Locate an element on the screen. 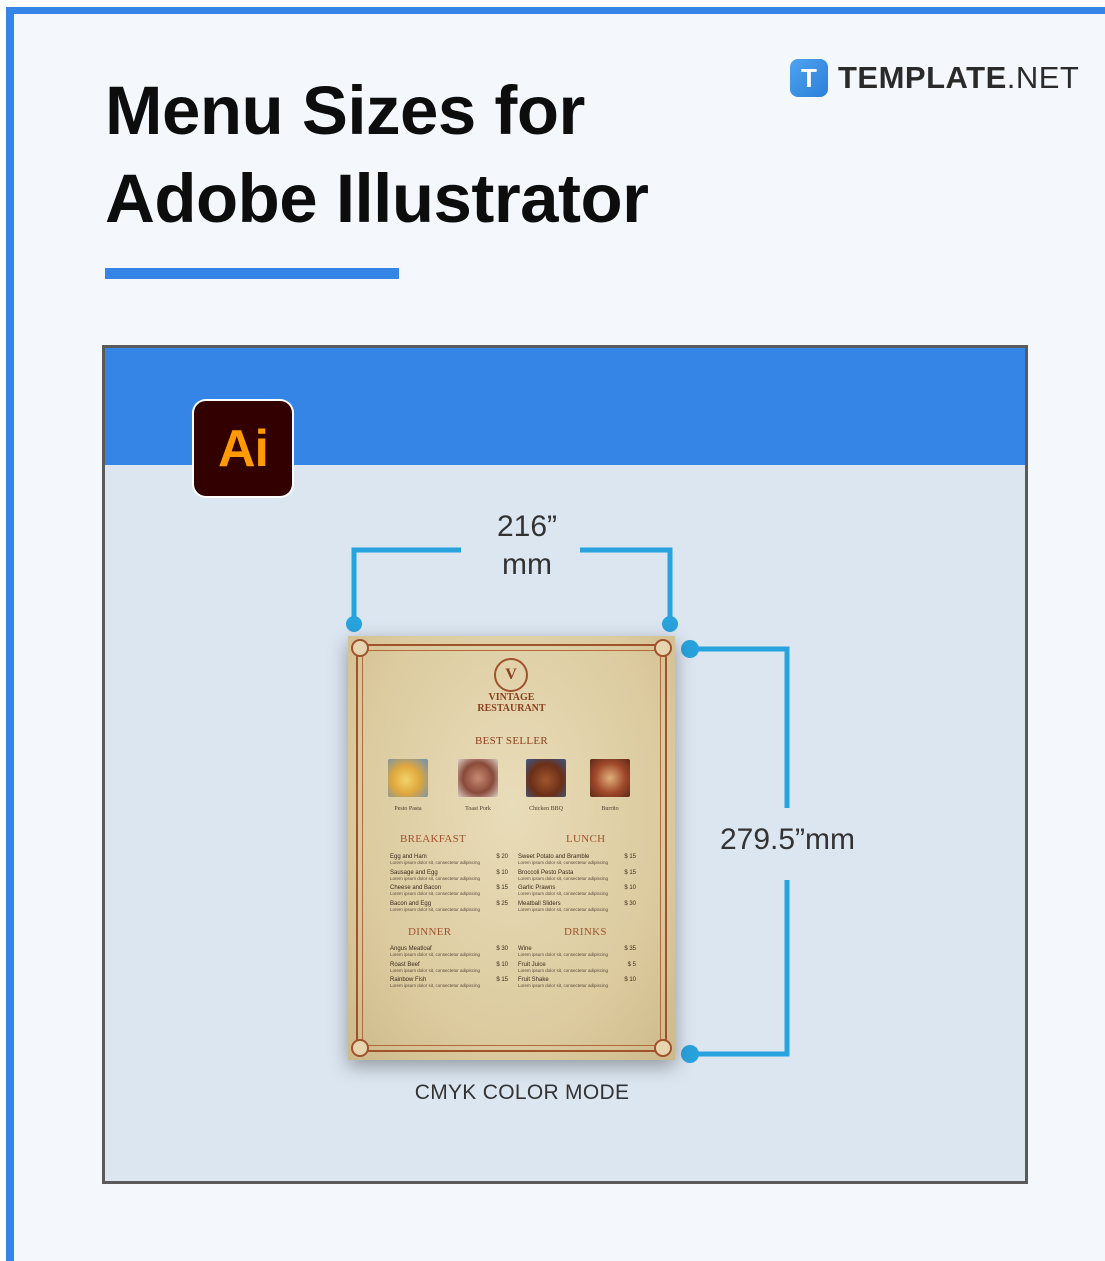  page-title: Menu Sizes for Adobe Illustrator is located at coordinates (377, 155).